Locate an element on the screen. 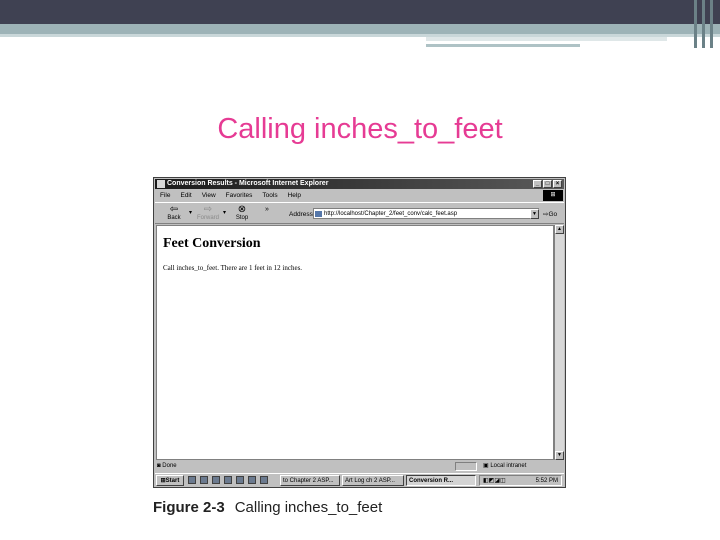 Image resolution: width=720 pixels, height=540 pixels. toolbar-more-icon: » is located at coordinates (267, 209).